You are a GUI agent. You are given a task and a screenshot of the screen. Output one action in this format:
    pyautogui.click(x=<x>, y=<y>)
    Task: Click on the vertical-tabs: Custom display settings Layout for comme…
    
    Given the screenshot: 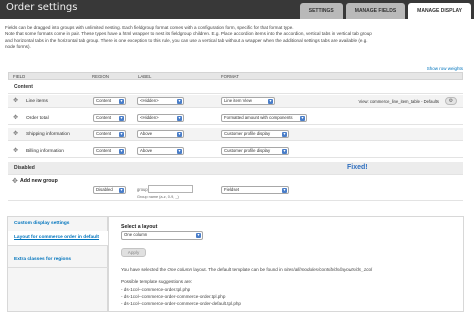 What is the action you would take?
    pyautogui.click(x=57, y=264)
    